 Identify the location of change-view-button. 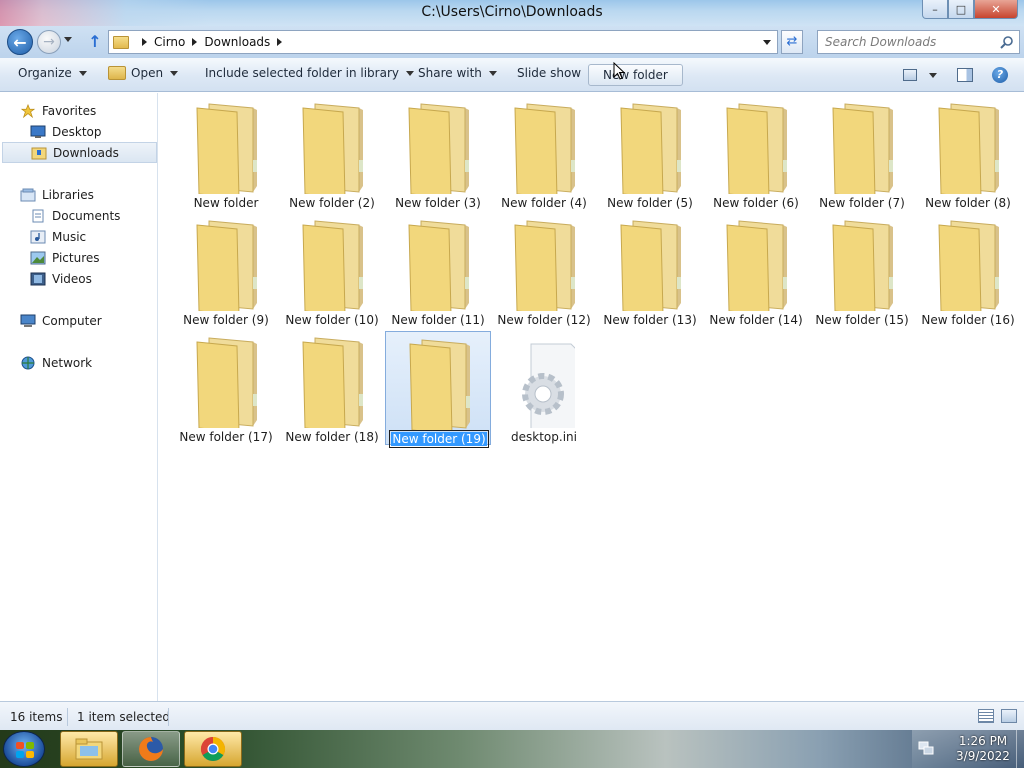
(920, 75).